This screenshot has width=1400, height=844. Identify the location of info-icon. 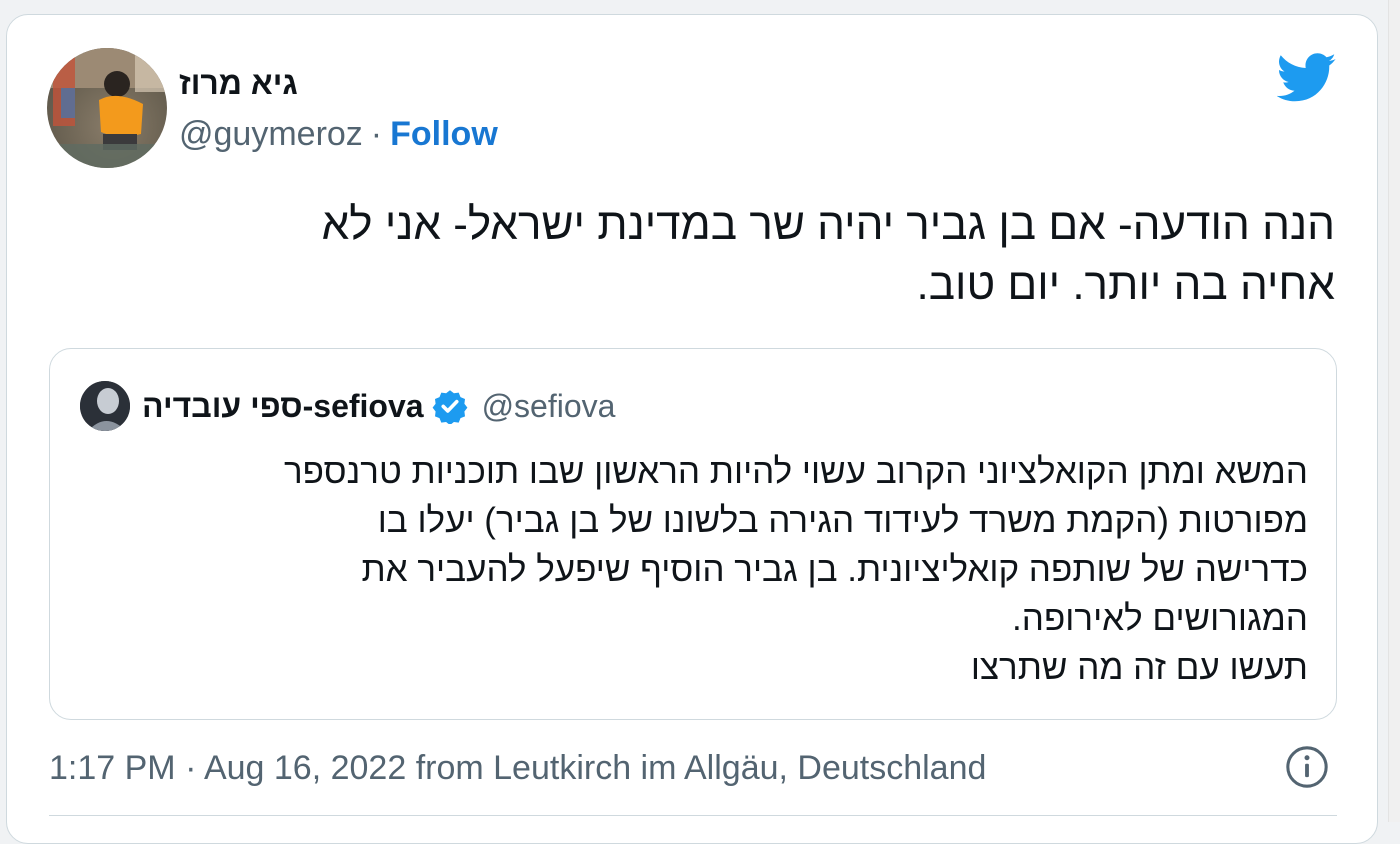
(1307, 767).